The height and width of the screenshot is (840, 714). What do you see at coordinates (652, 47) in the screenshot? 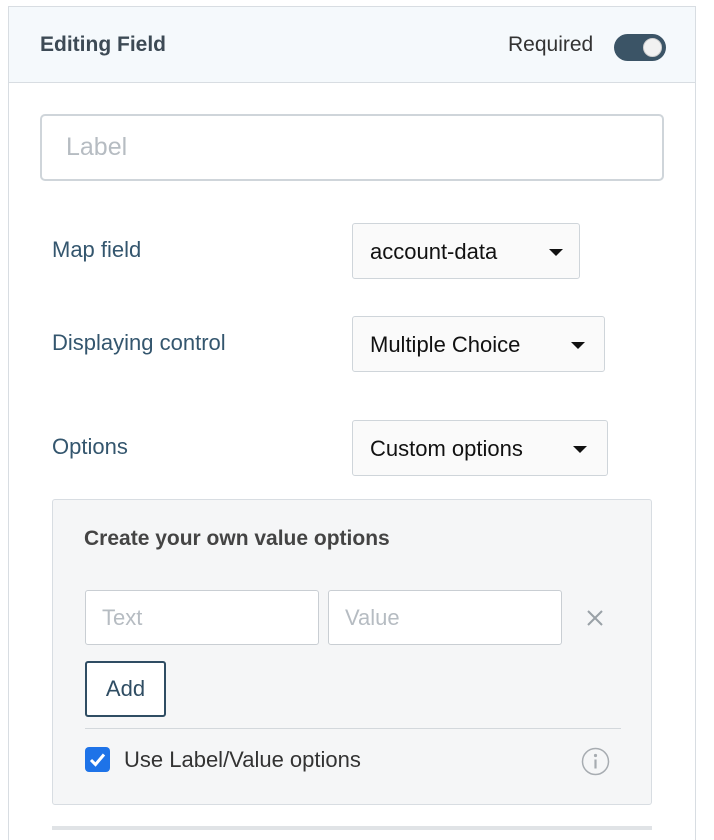
I see `toggle-knob` at bounding box center [652, 47].